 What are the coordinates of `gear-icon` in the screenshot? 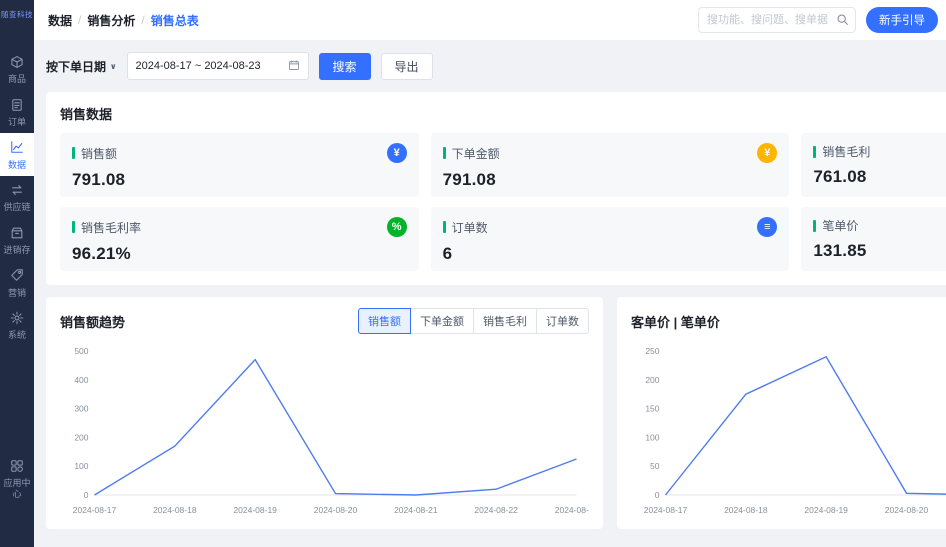 It's located at (17, 319).